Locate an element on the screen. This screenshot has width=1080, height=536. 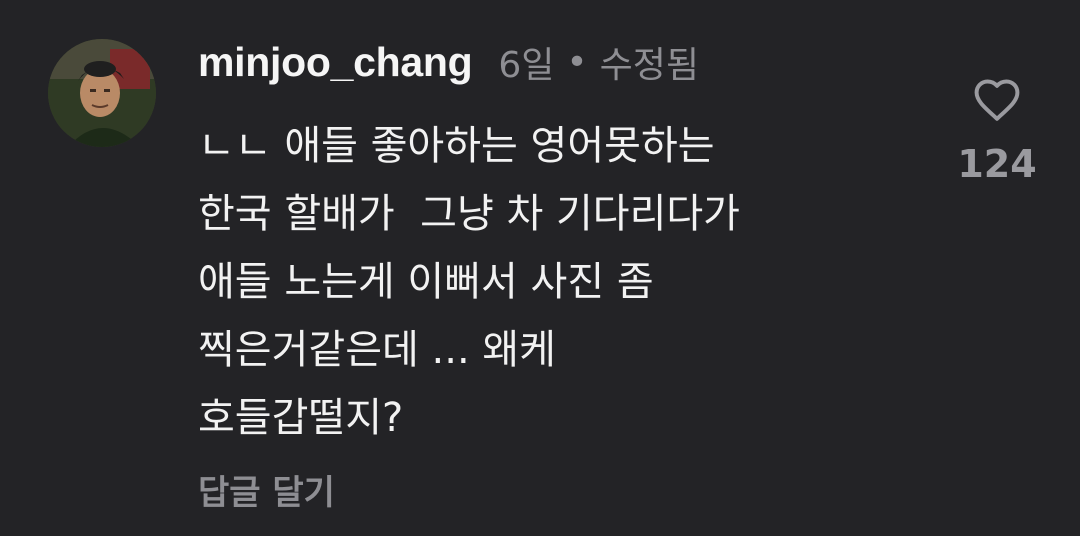
avatar is located at coordinates (102, 93).